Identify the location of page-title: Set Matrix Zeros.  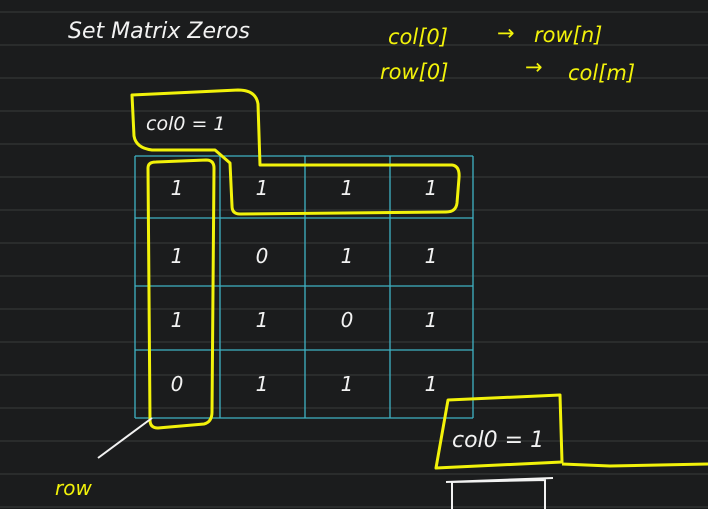
(159, 31).